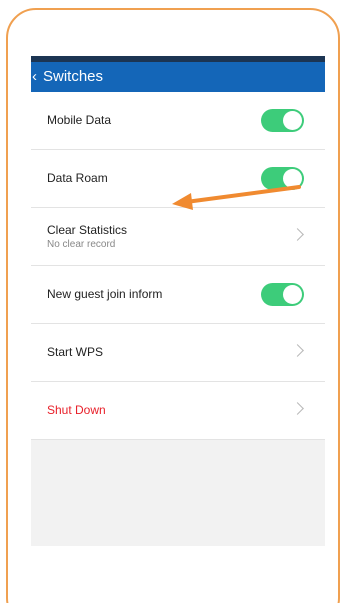 This screenshot has width=346, height=603. What do you see at coordinates (178, 411) in the screenshot?
I see `row-shut-down: Shut Down` at bounding box center [178, 411].